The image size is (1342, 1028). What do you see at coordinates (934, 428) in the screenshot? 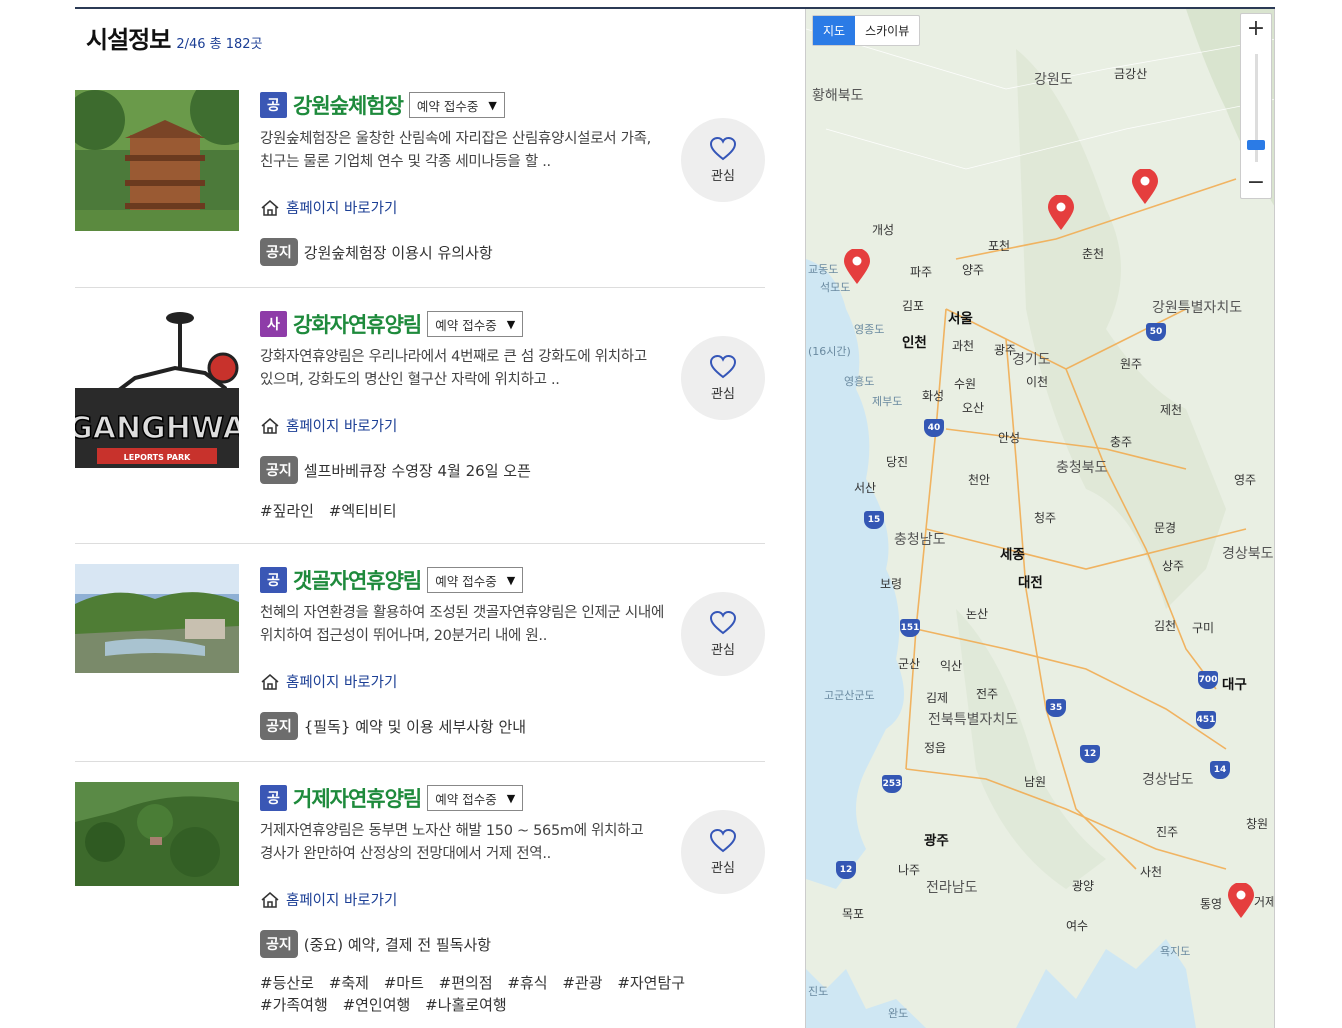
I see `highway-shield: 40` at bounding box center [934, 428].